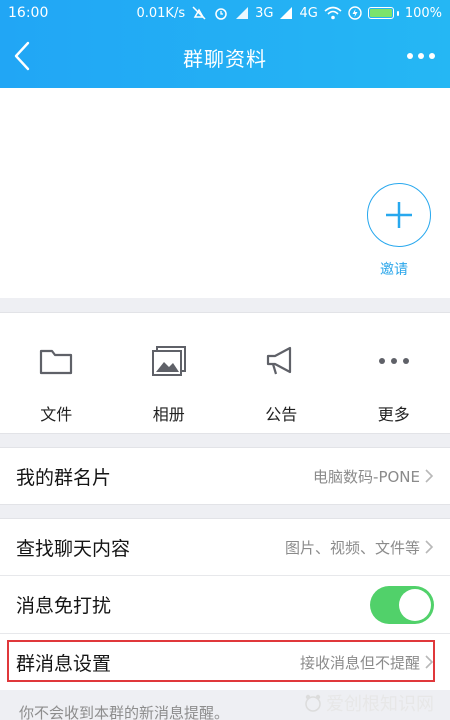  What do you see at coordinates (124, 712) in the screenshot?
I see `hint-text: 你不会收到本群的新消息提醒。` at bounding box center [124, 712].